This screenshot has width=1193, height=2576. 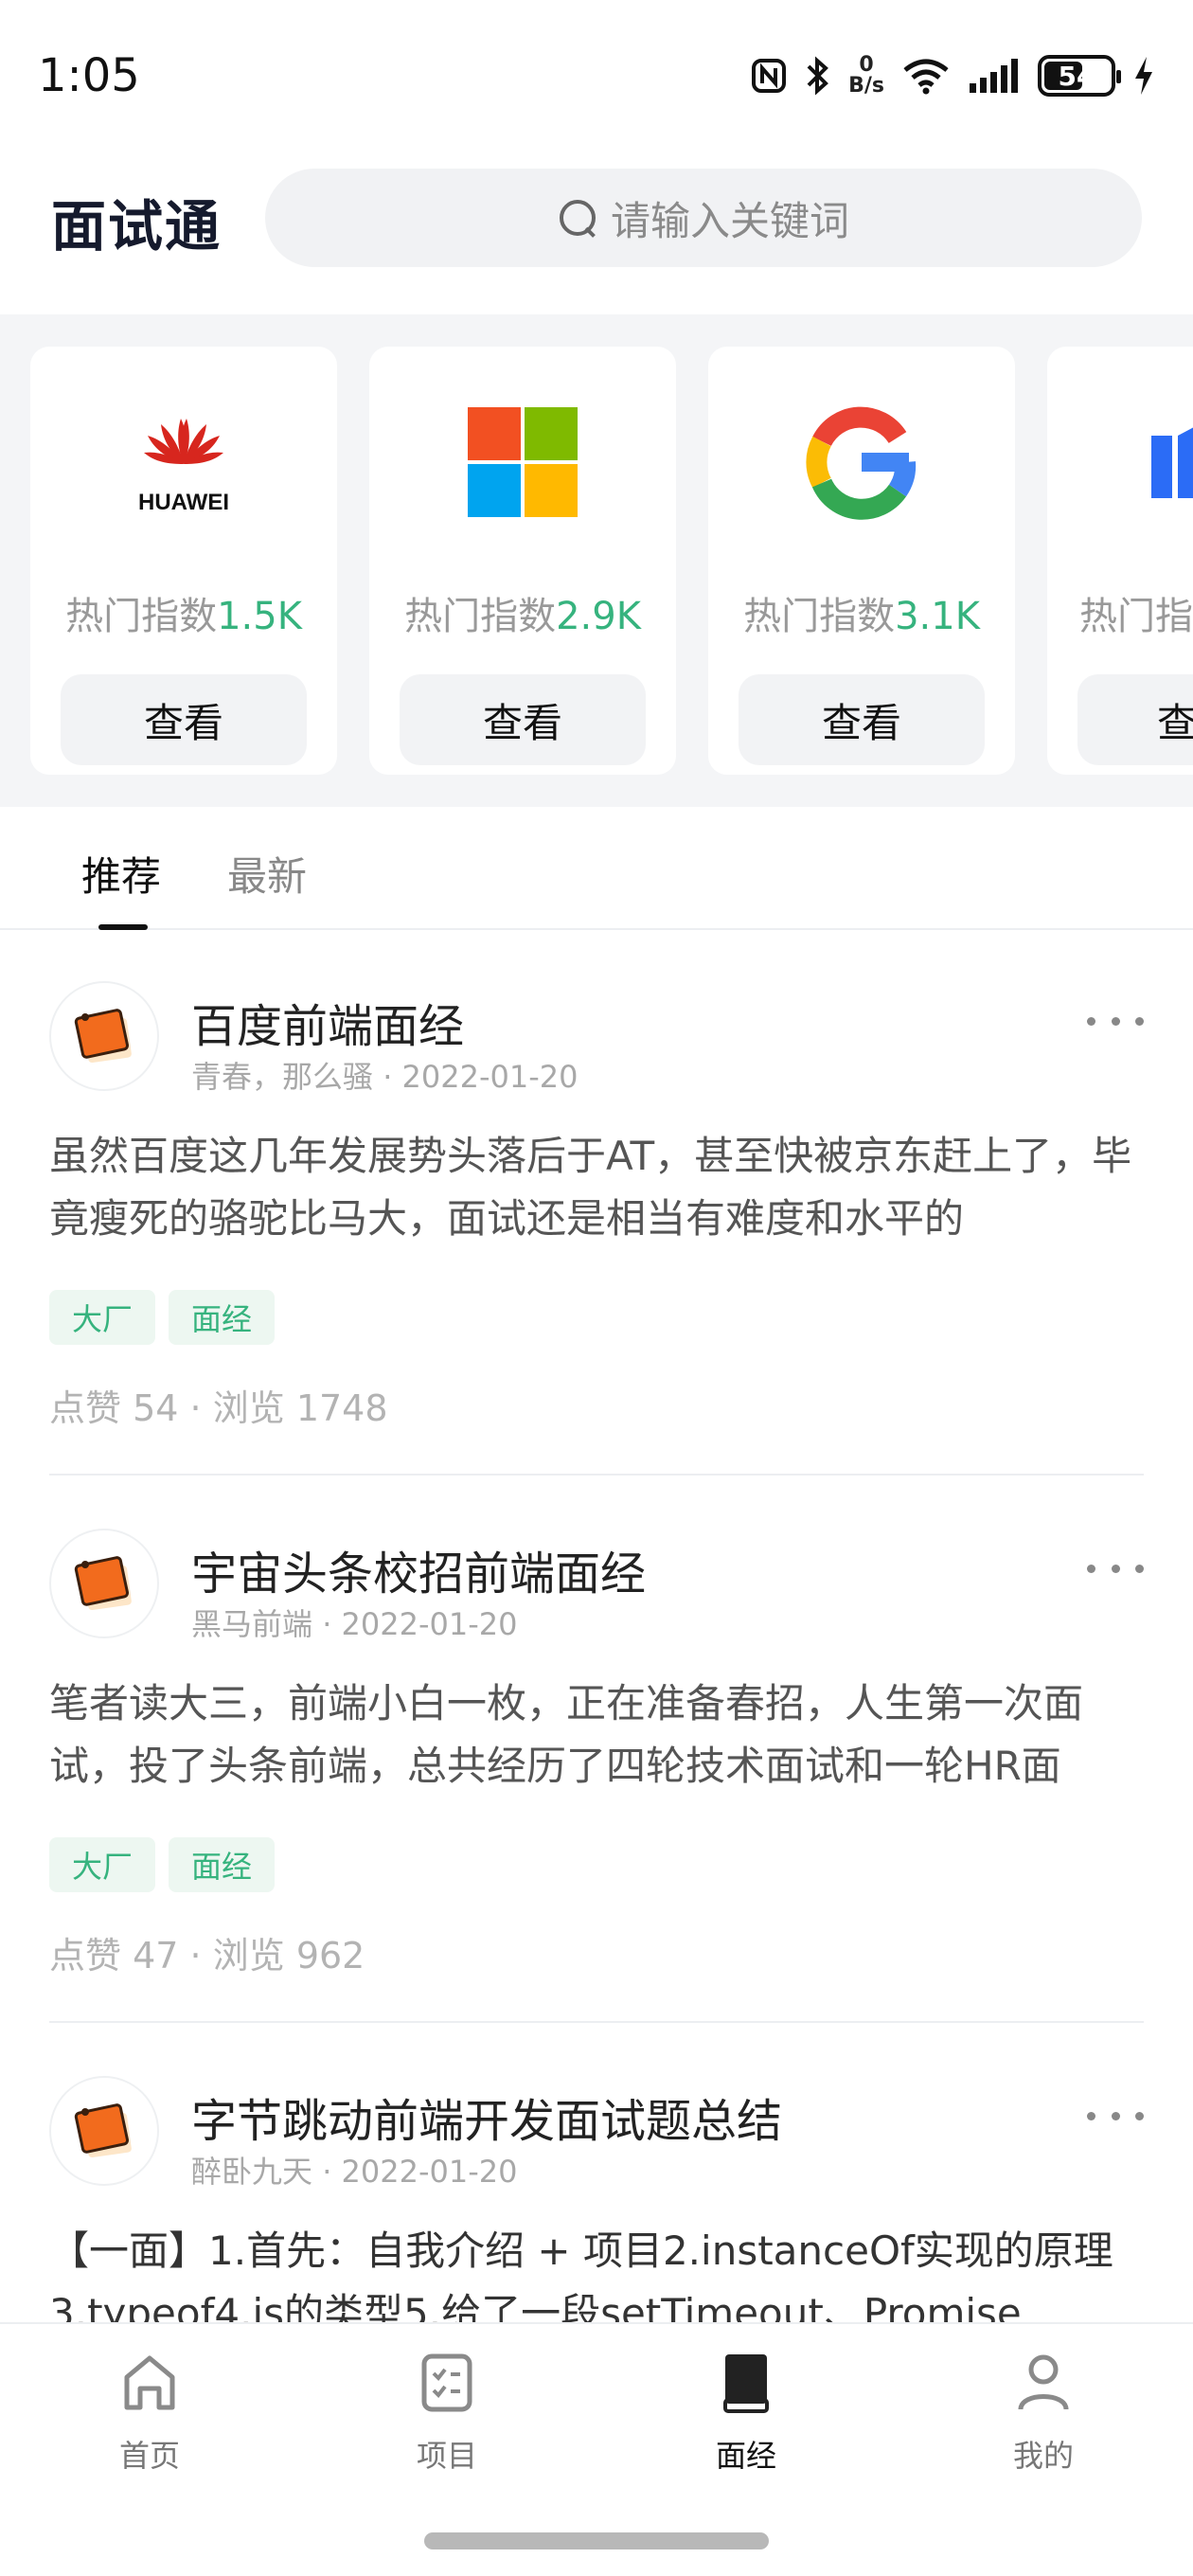 I want to click on company-card-huawei: HUAWEI 热门指数1.5K 查看, so click(x=183, y=561).